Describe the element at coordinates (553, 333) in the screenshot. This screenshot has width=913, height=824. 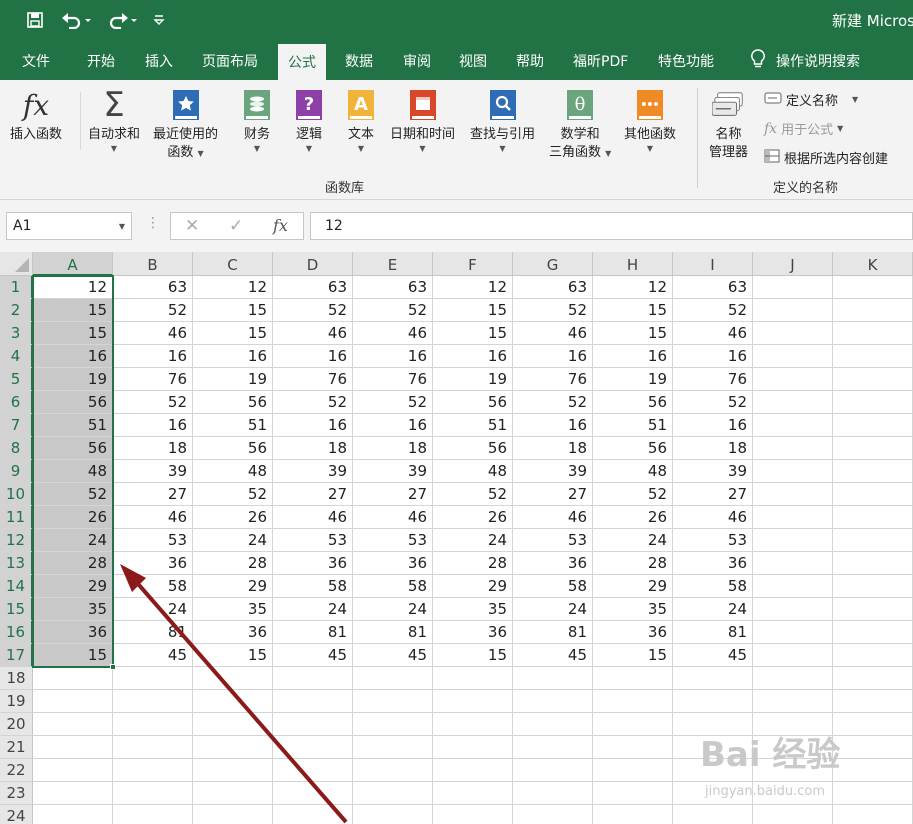
I see `cell-g3: 46` at that location.